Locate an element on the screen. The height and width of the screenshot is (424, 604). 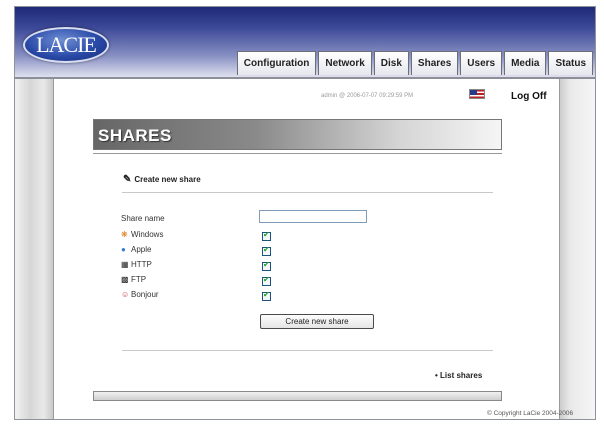
ftp-checkbox is located at coordinates (266, 280).